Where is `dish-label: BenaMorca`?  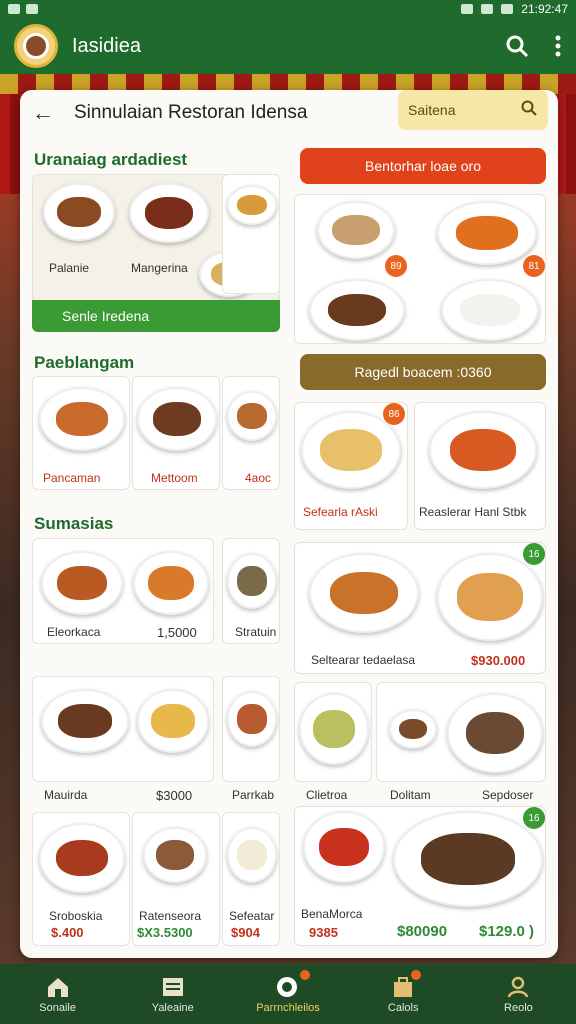 dish-label: BenaMorca is located at coordinates (332, 914).